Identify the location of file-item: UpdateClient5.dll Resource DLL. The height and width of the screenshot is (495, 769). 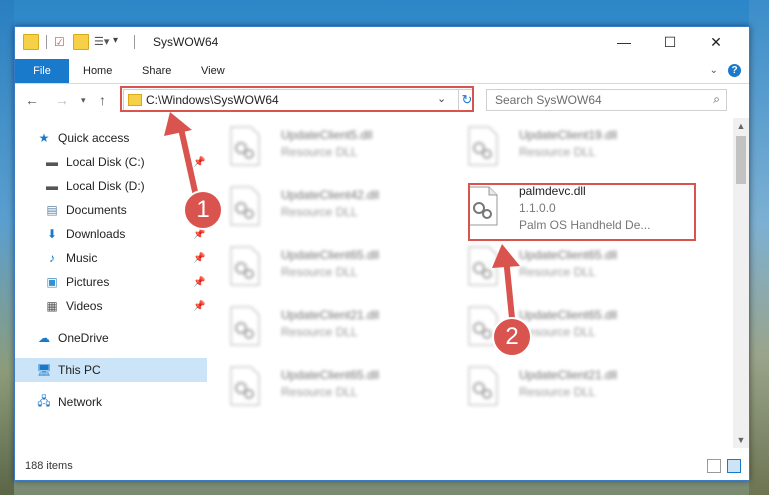
(319, 149).